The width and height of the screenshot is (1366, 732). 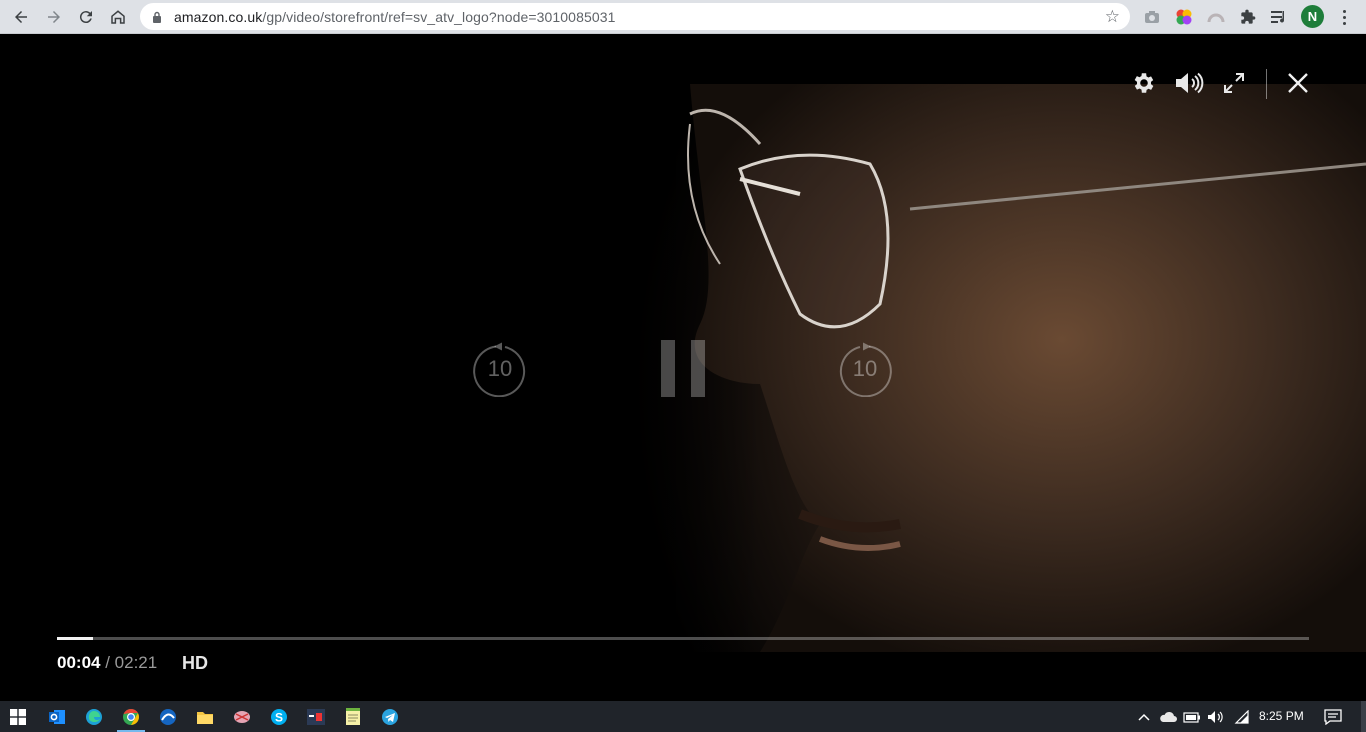 I want to click on back-button, so click(x=21, y=17).